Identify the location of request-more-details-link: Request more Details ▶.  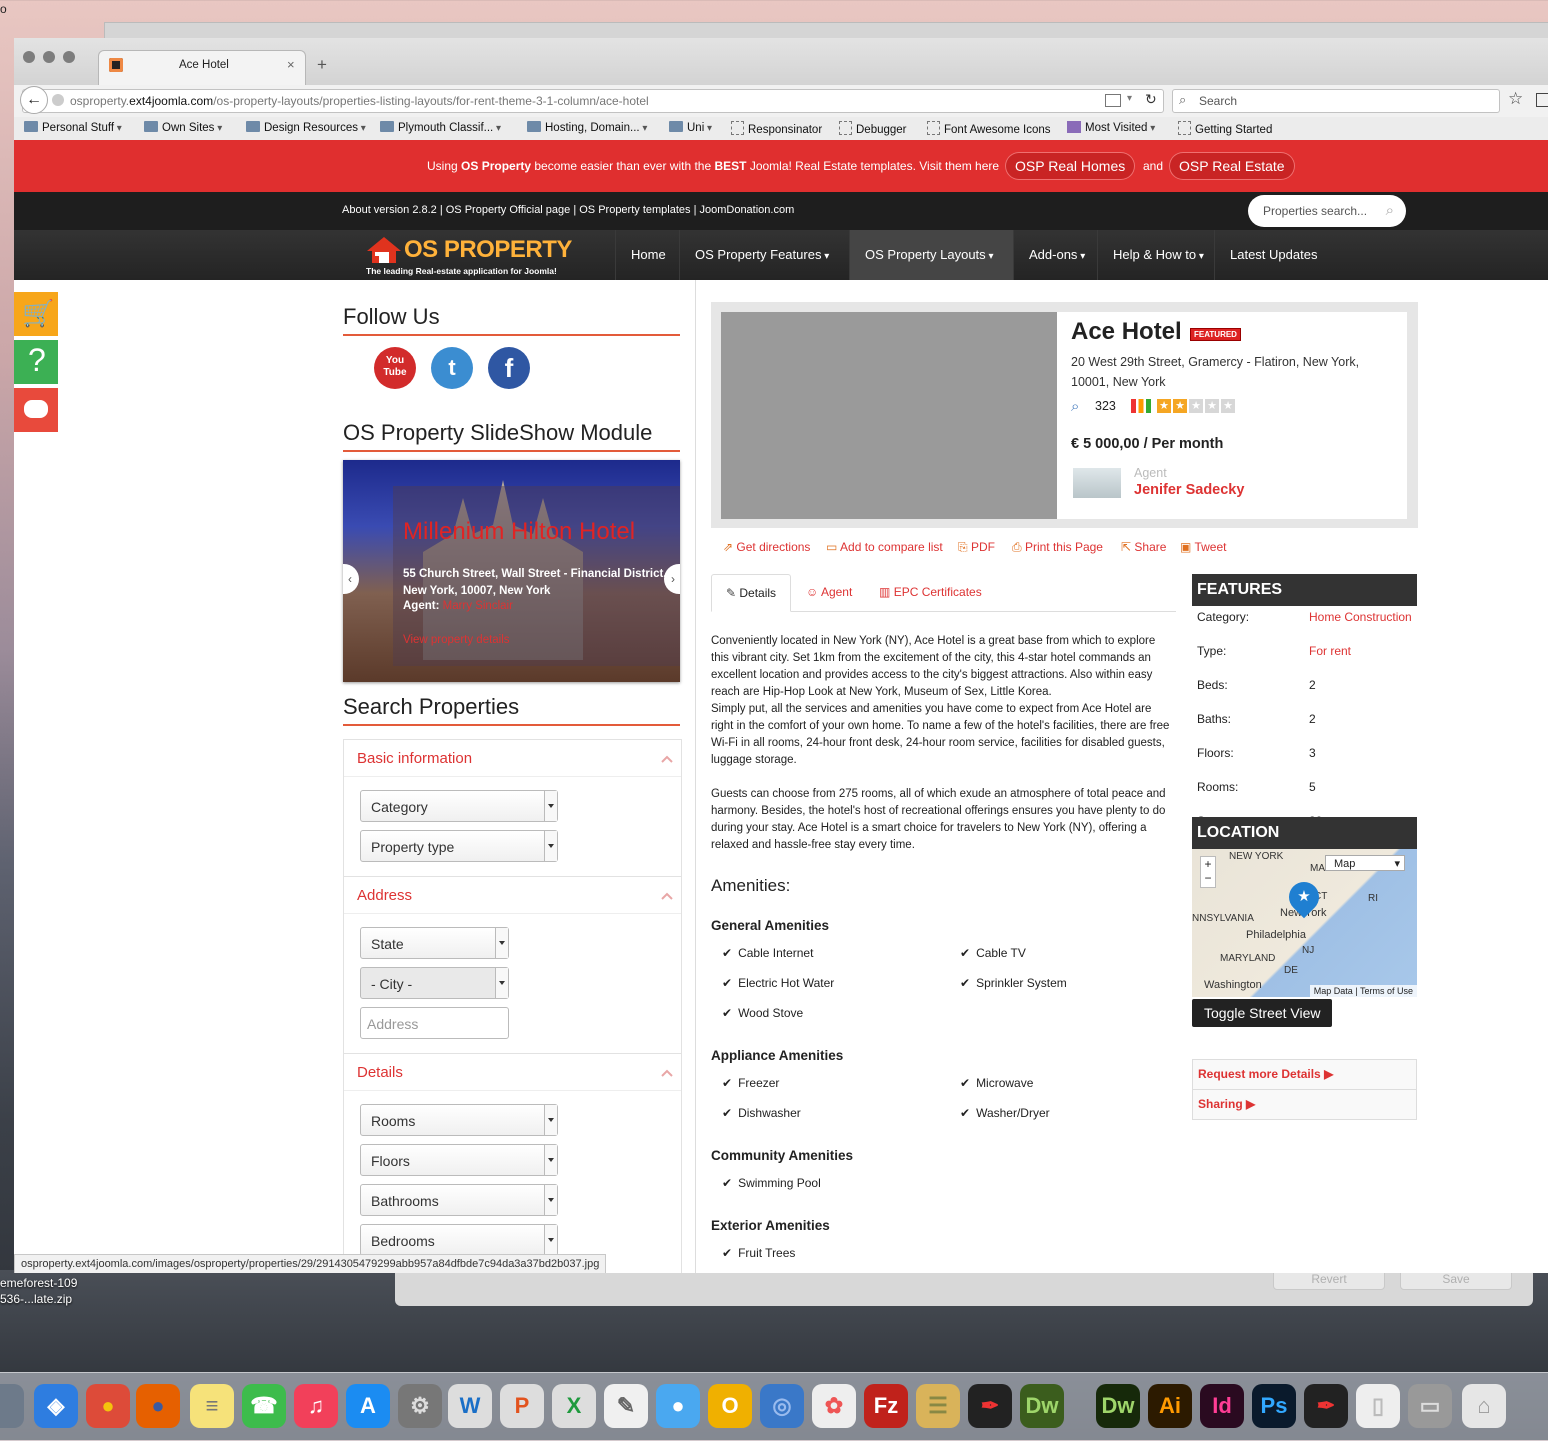
(1304, 1075).